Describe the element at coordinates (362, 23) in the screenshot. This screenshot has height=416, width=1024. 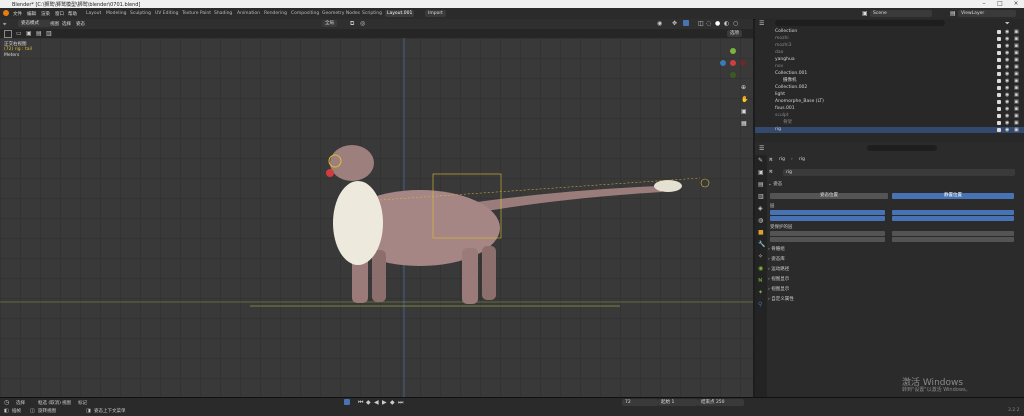
I see `proportional-edit-icon: ◎` at that location.